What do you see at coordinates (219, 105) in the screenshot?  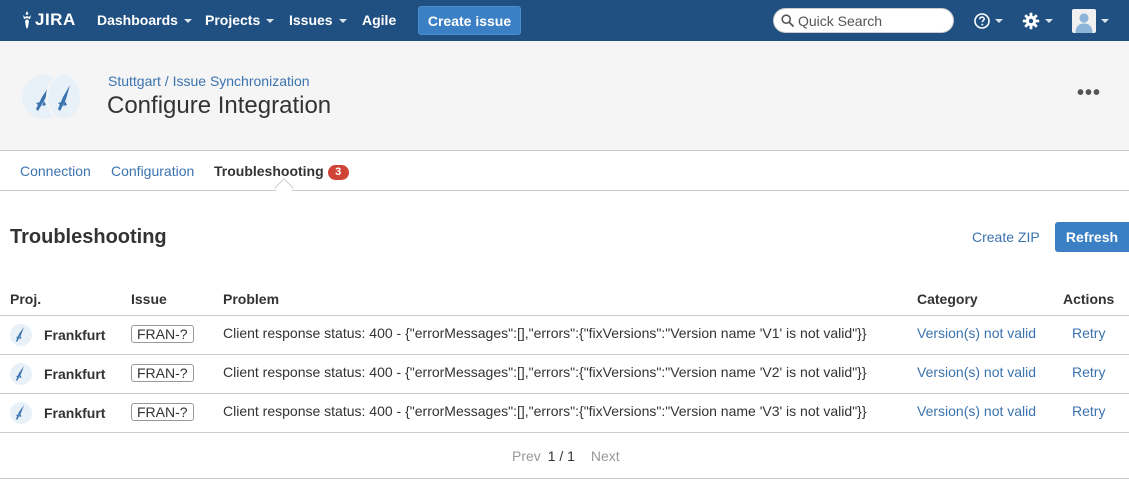 I see `page-title: Configure Integration` at bounding box center [219, 105].